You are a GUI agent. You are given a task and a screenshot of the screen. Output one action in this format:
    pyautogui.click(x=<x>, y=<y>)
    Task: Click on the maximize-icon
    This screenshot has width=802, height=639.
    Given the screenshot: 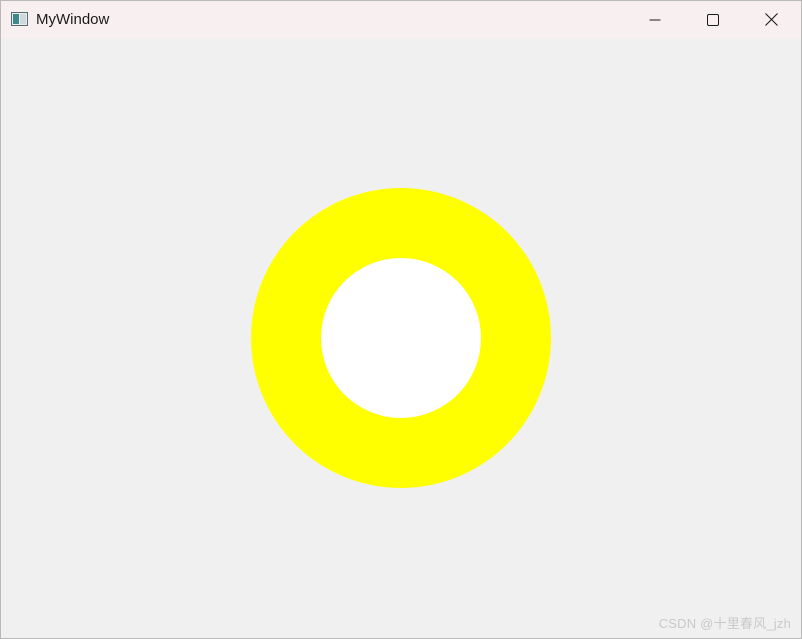 What is the action you would take?
    pyautogui.click(x=713, y=19)
    